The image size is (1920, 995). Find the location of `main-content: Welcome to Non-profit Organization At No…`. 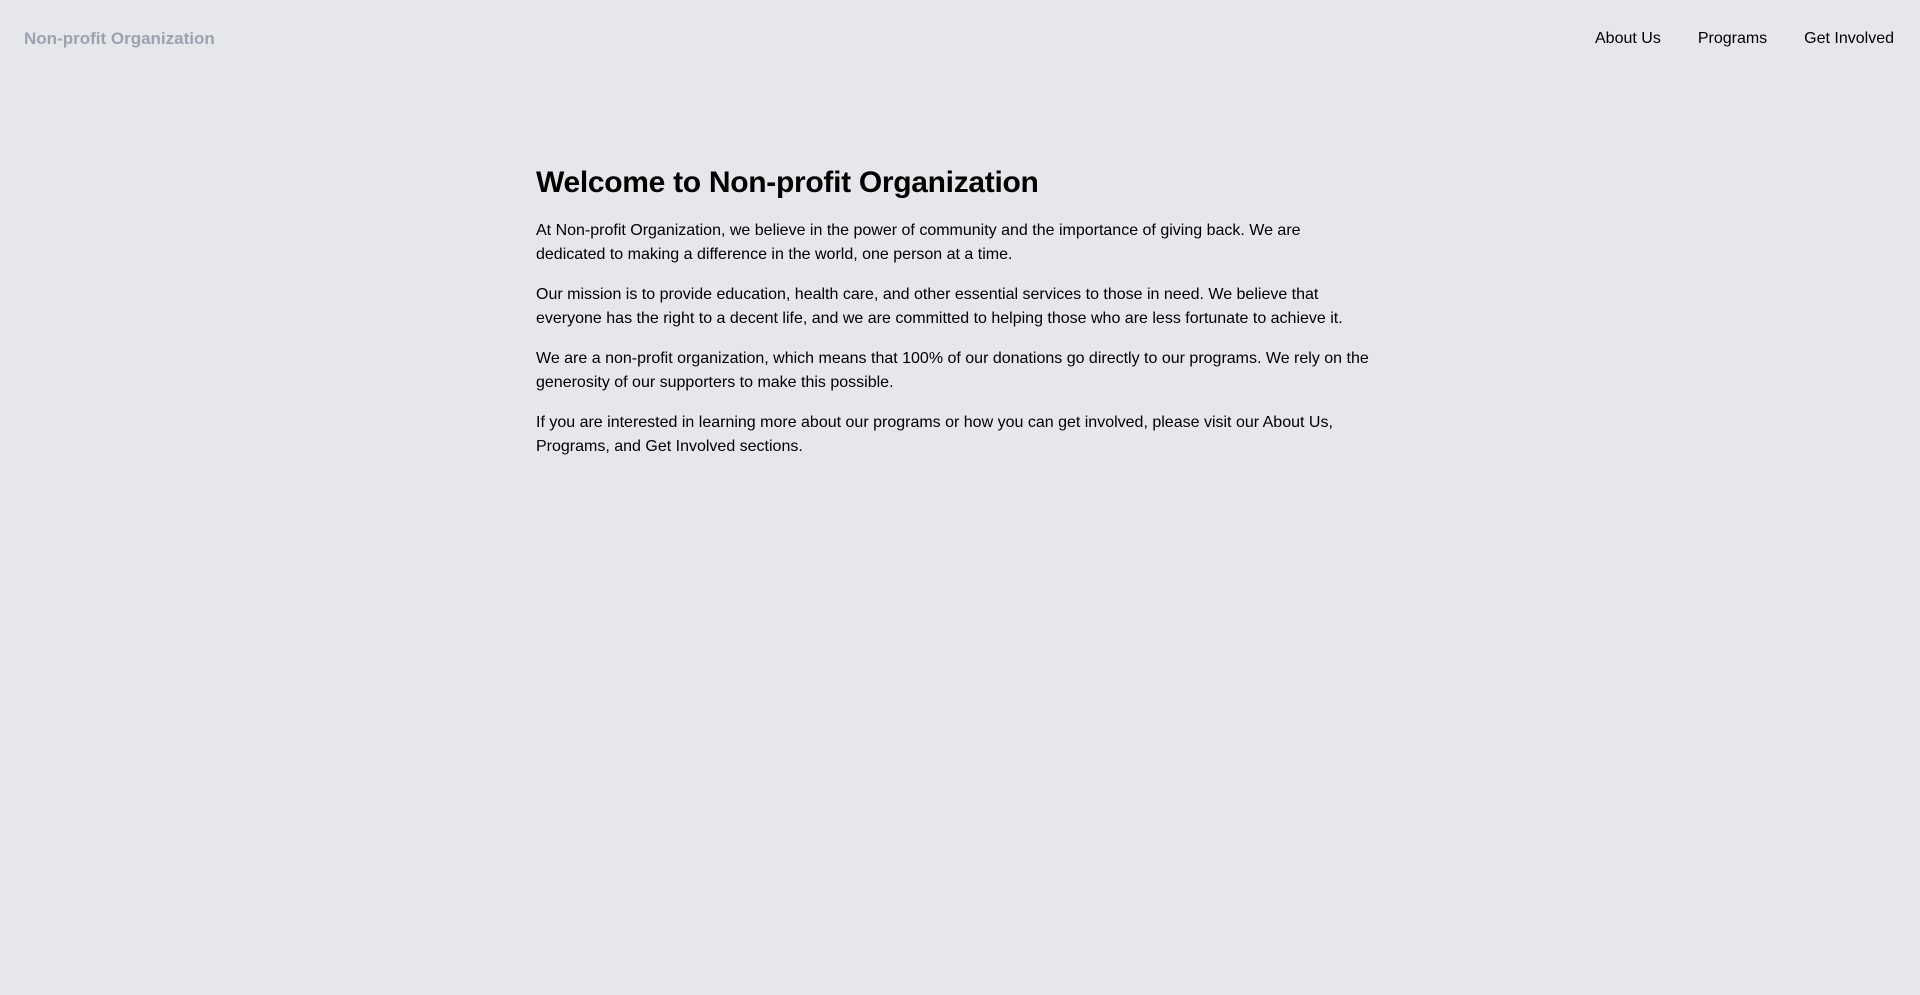

main-content: Welcome to Non-profit Organization At No… is located at coordinates (954, 319).